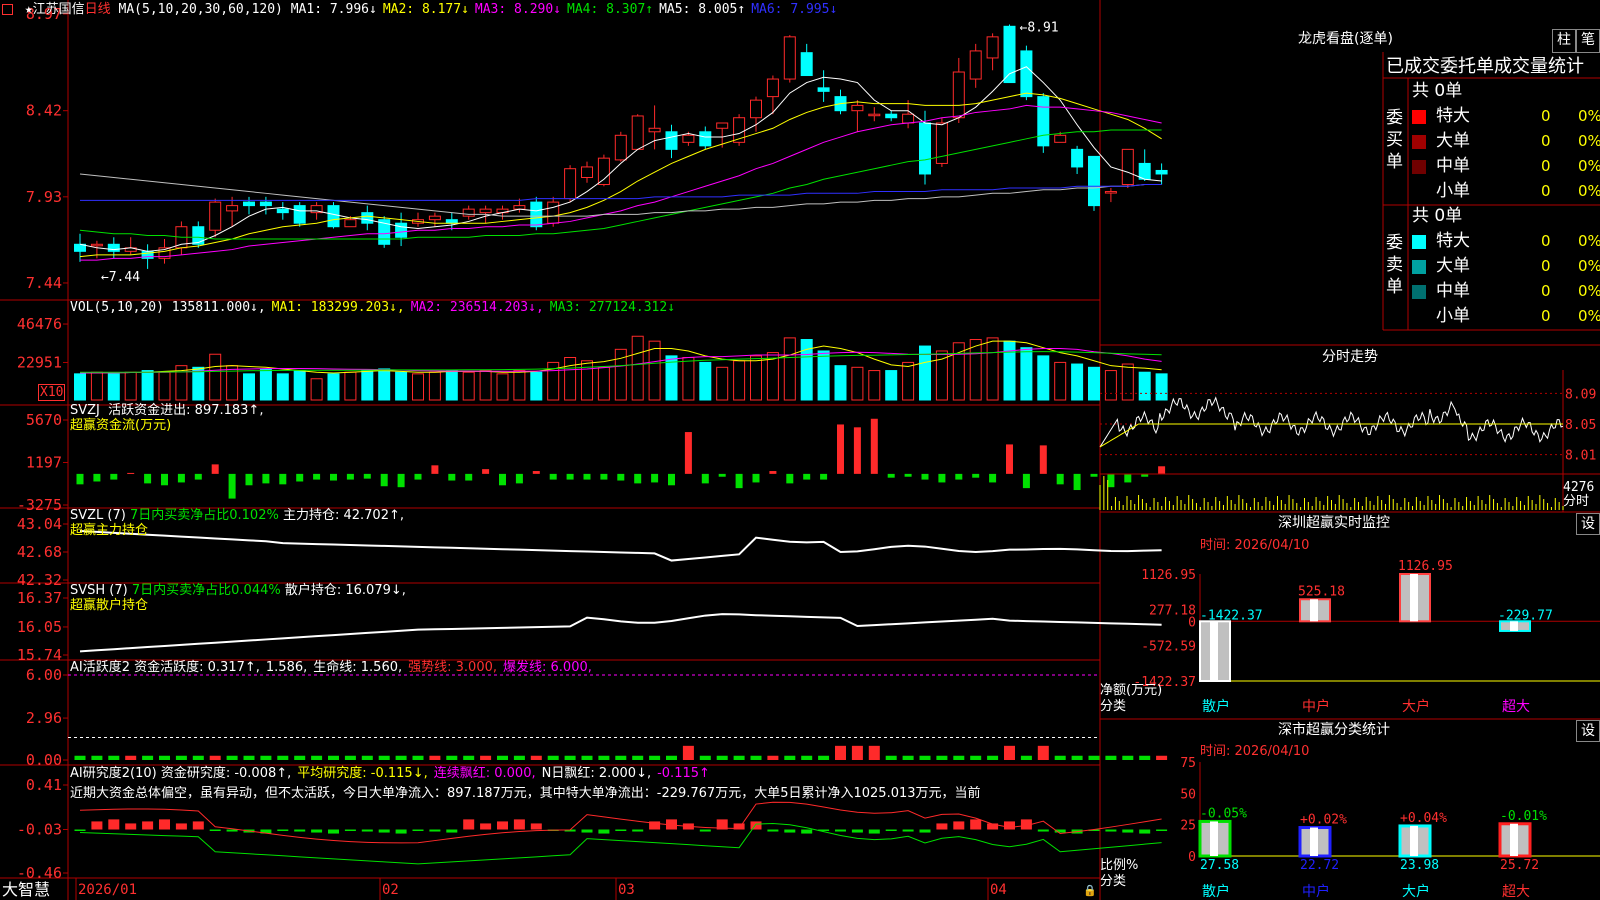 Image resolution: width=1600 pixels, height=900 pixels. Describe the element at coordinates (517, 9) in the screenshot. I see `ma-value-2: MA3: 8.290↓` at that location.